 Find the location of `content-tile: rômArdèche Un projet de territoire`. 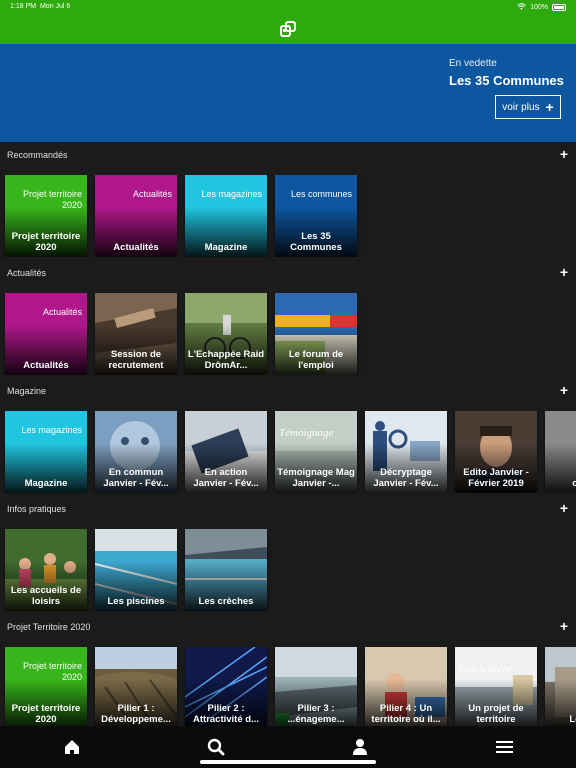

content-tile: rômArdèche Un projet de territoire is located at coordinates (496, 688).